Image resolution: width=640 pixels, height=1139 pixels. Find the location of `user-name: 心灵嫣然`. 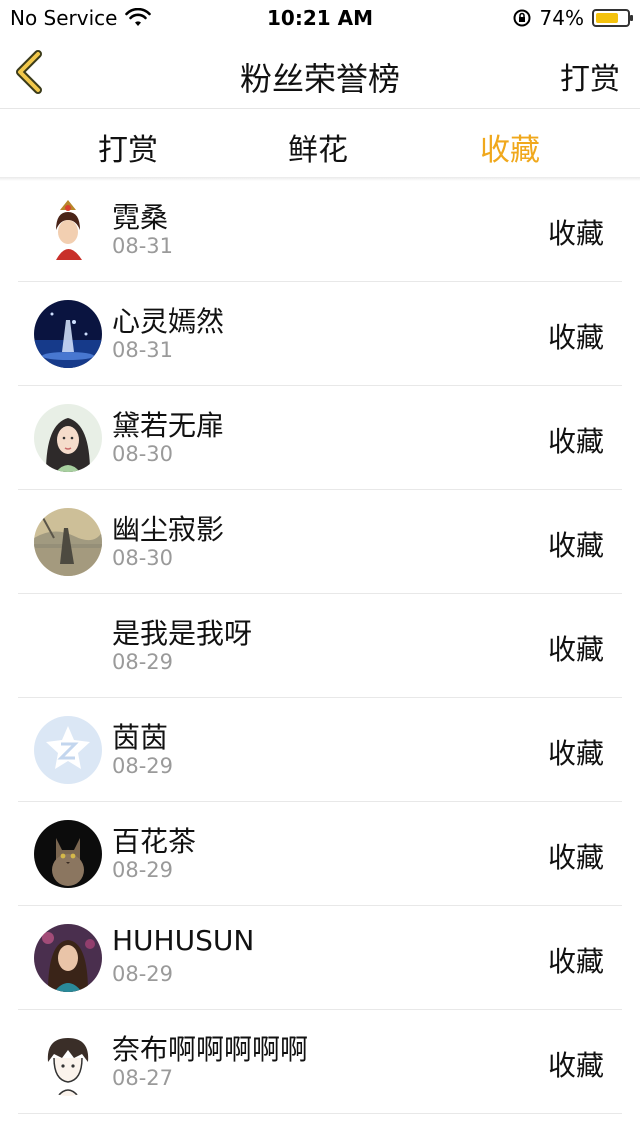

user-name: 心灵嫣然 is located at coordinates (168, 321).